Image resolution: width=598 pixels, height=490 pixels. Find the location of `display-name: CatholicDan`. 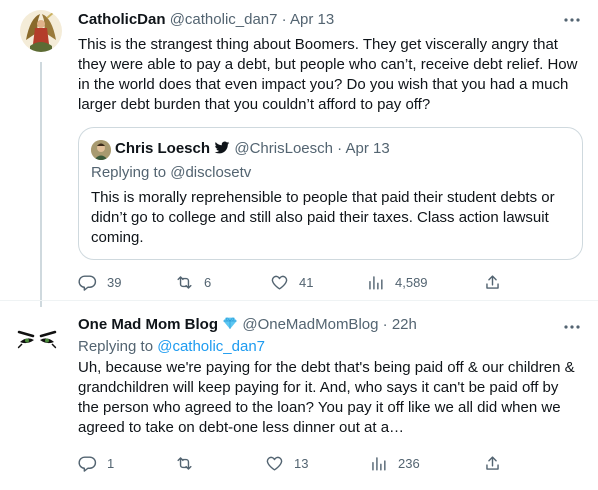

display-name: CatholicDan is located at coordinates (122, 19).